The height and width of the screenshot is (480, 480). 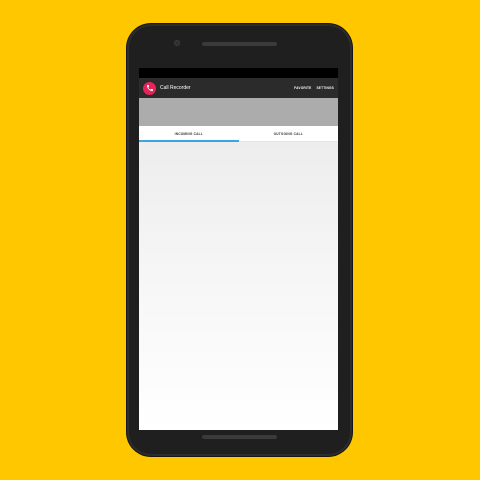 I want to click on tab-incoming-call: INCOMING CALL, so click(x=189, y=134).